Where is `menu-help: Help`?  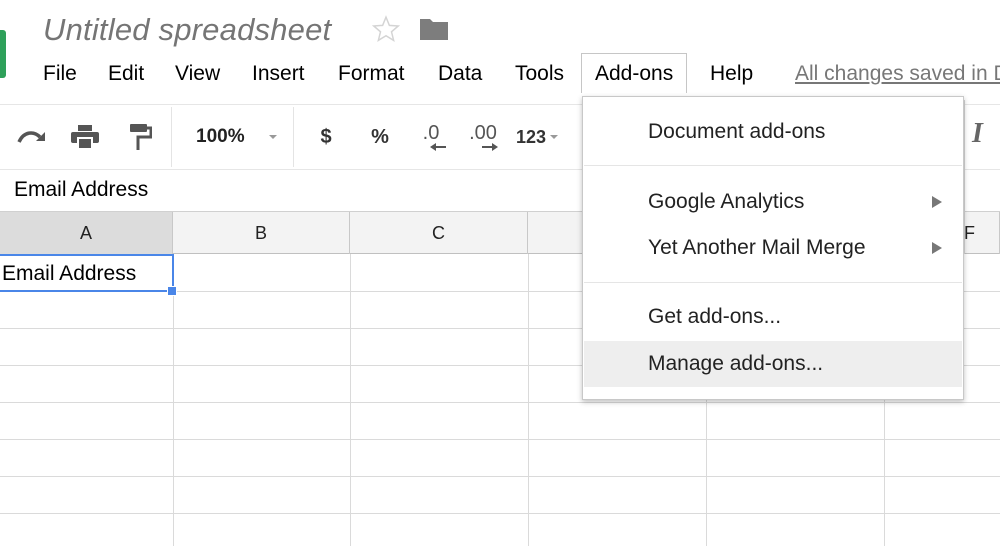
menu-help: Help is located at coordinates (731, 75).